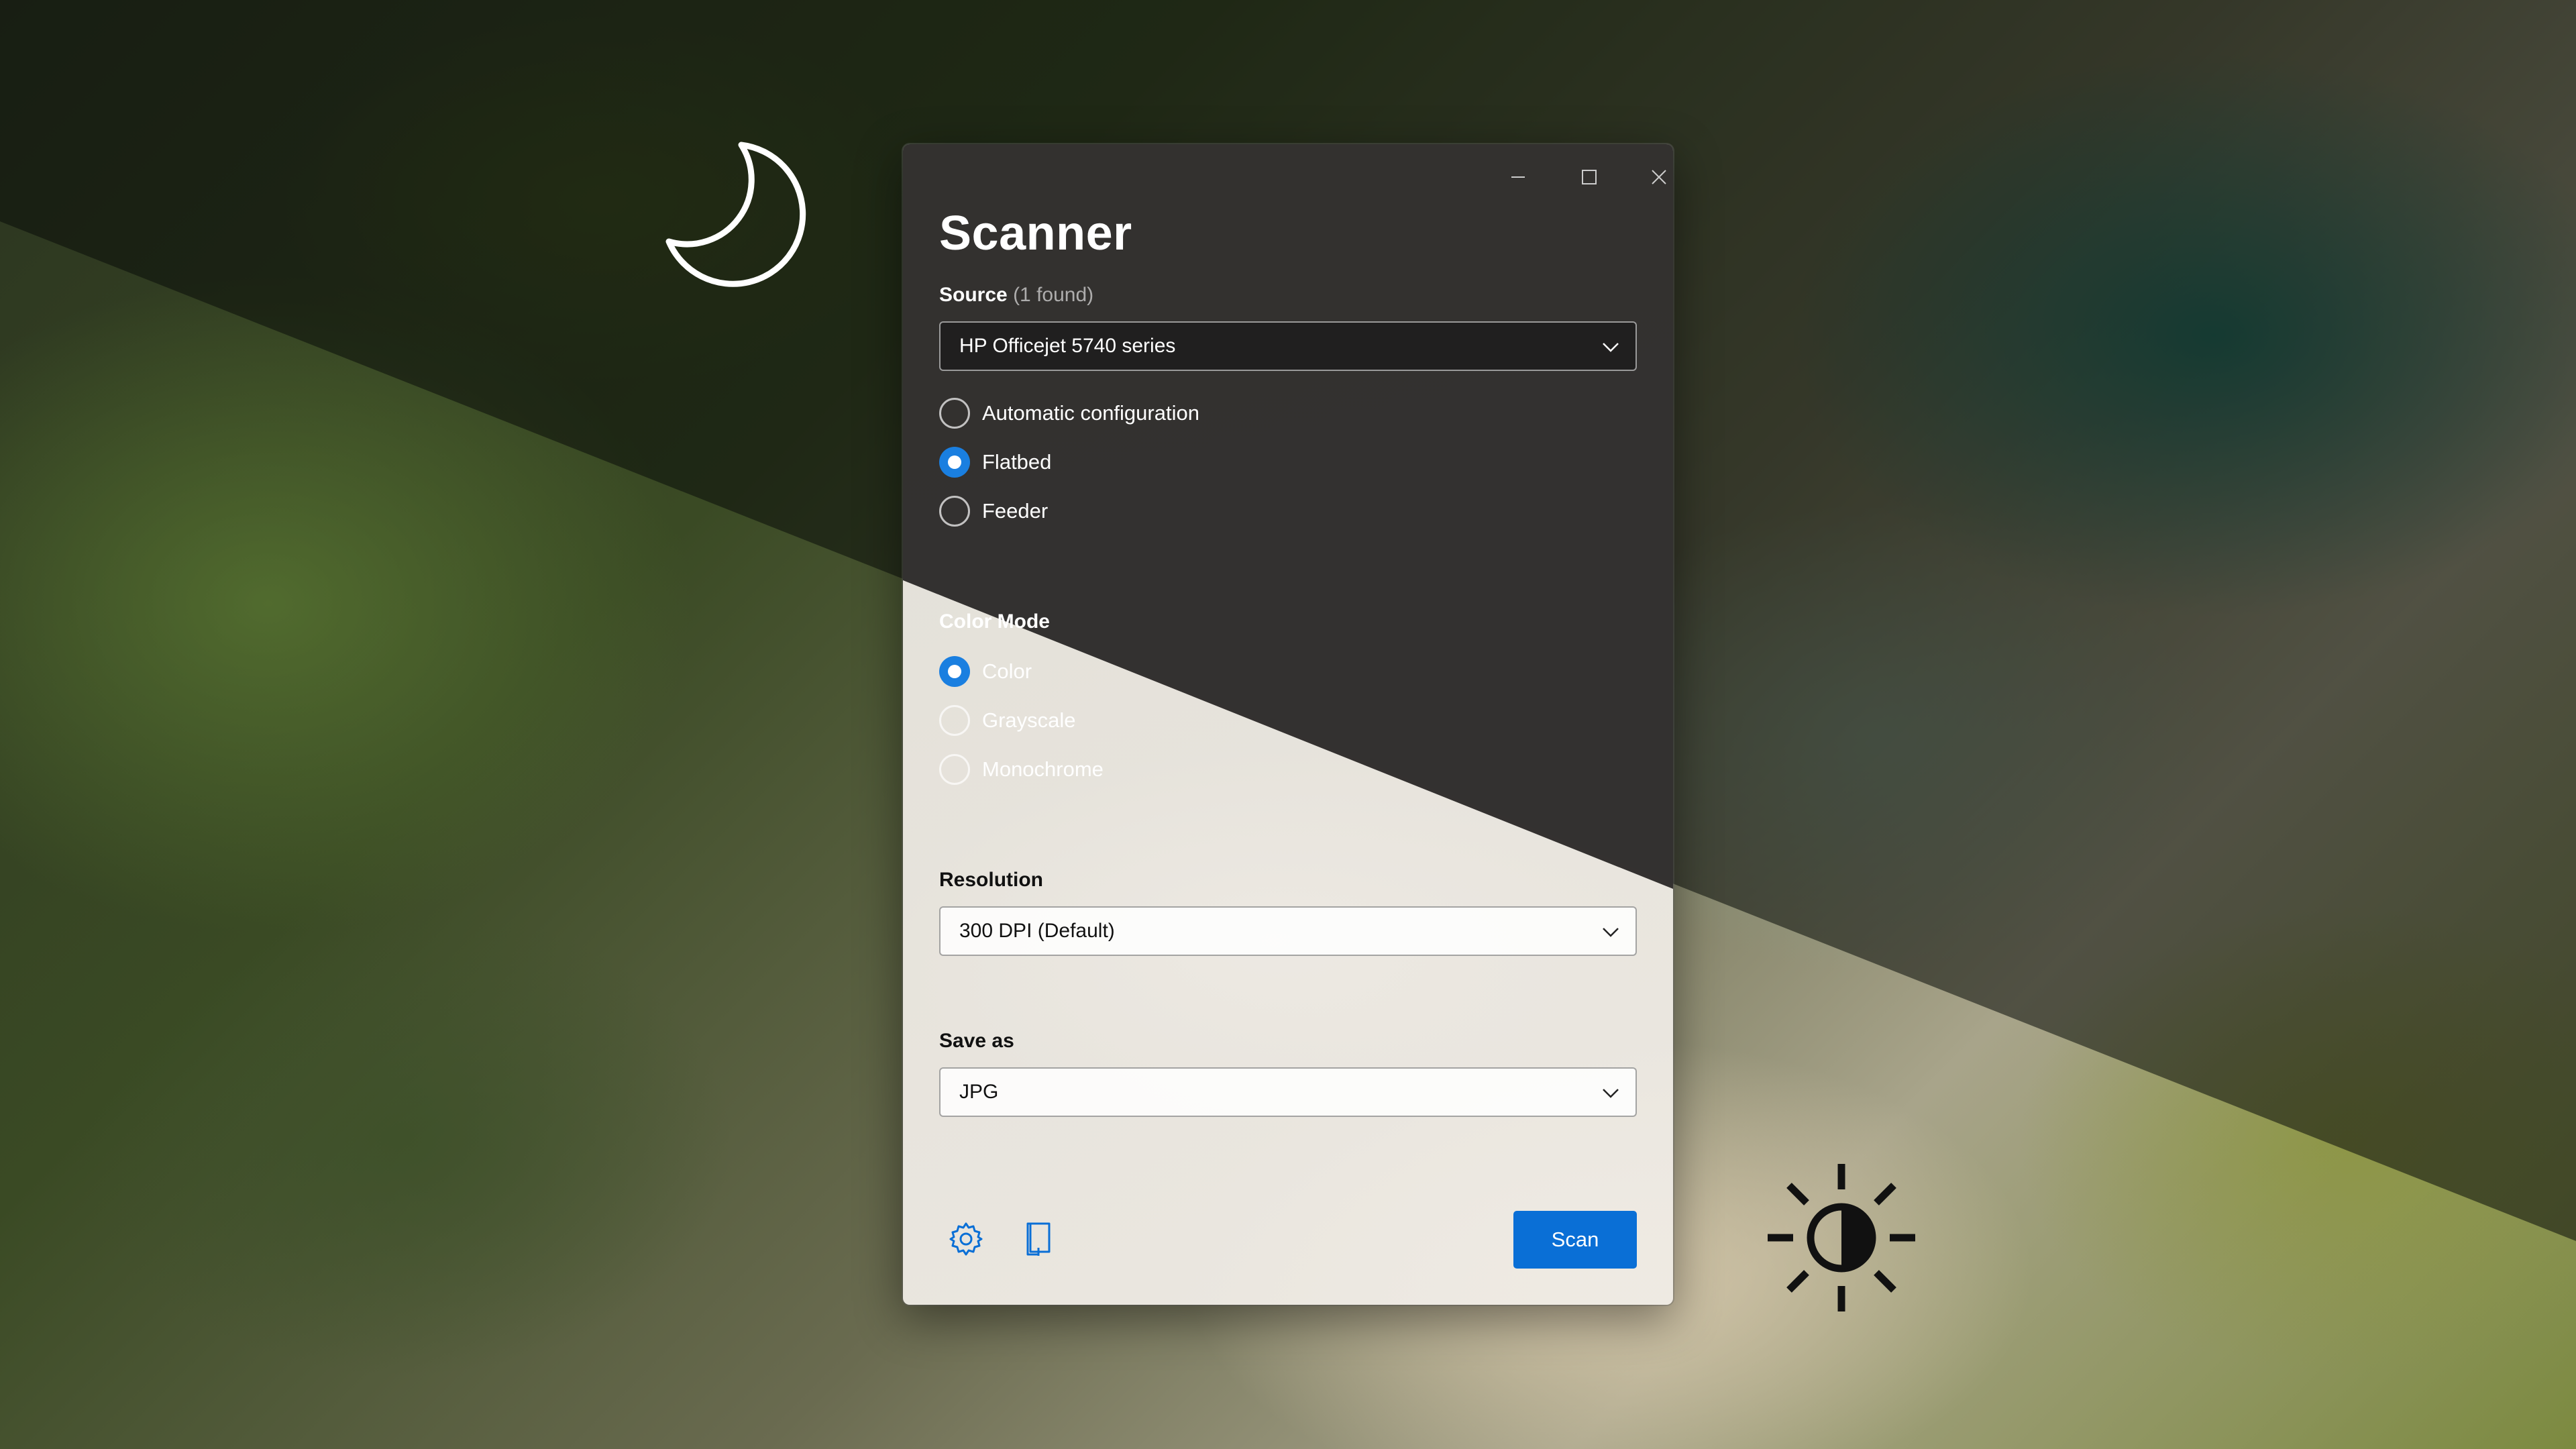 Image resolution: width=2576 pixels, height=1449 pixels. I want to click on document-preview-icon, so click(1038, 1239).